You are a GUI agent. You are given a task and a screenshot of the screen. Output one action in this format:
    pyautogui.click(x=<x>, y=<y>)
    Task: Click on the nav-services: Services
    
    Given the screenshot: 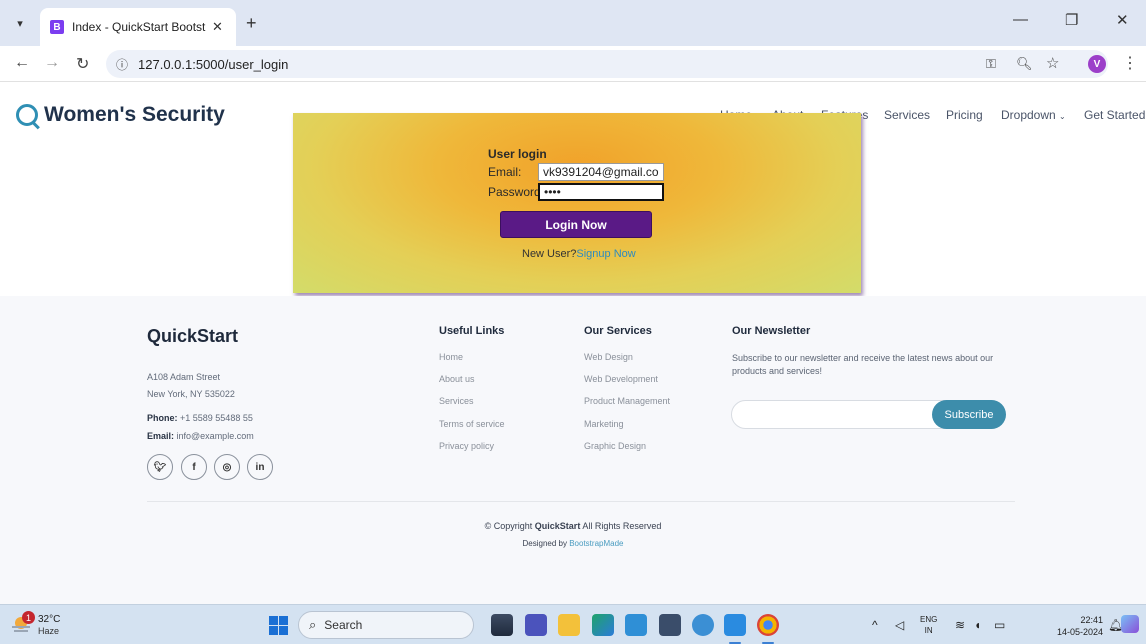 What is the action you would take?
    pyautogui.click(x=907, y=115)
    